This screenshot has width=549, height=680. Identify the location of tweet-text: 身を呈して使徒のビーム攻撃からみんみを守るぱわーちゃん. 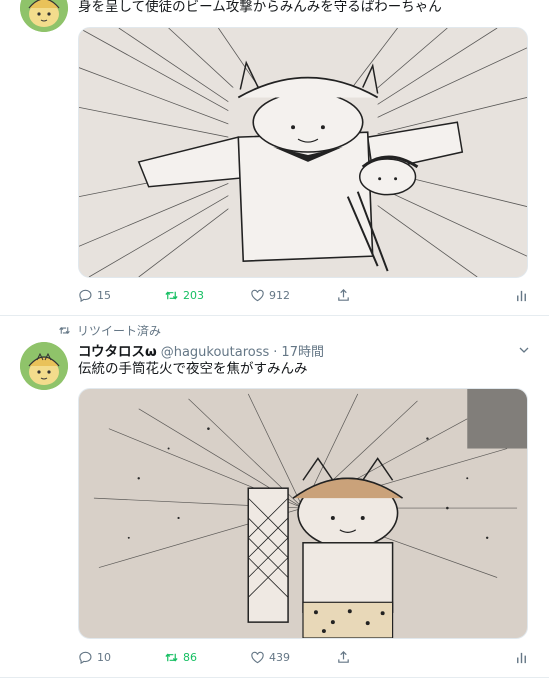
(260, 7).